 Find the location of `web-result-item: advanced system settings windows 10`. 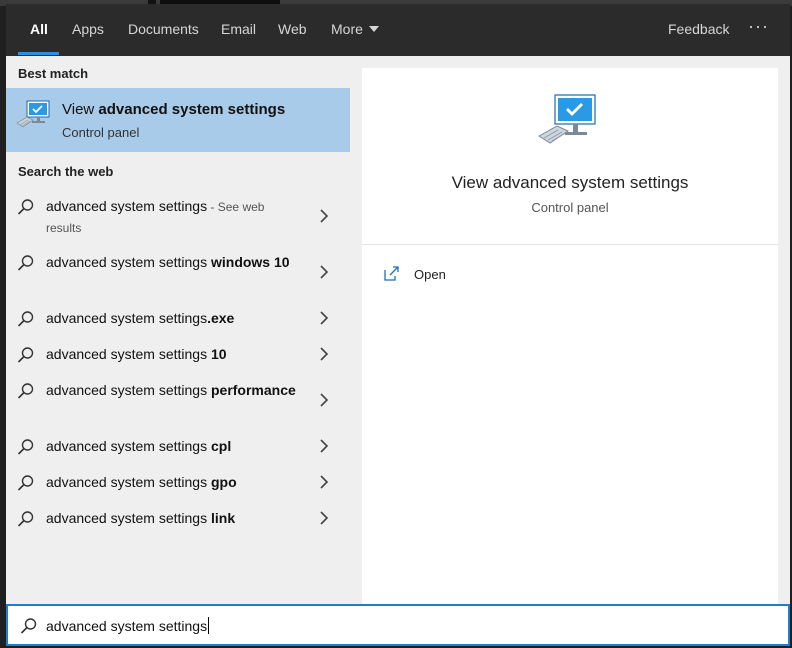

web-result-item: advanced system settings windows 10 is located at coordinates (178, 274).